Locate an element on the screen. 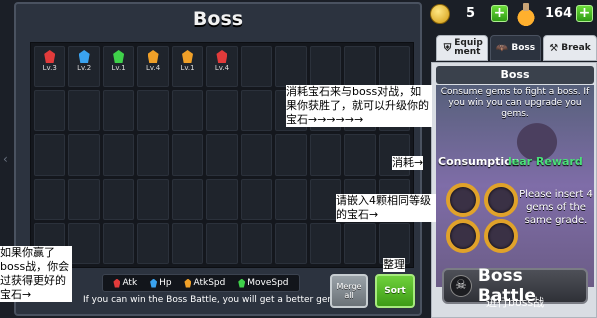 The image size is (597, 318). bat-icon: 🦇 is located at coordinates (502, 48).